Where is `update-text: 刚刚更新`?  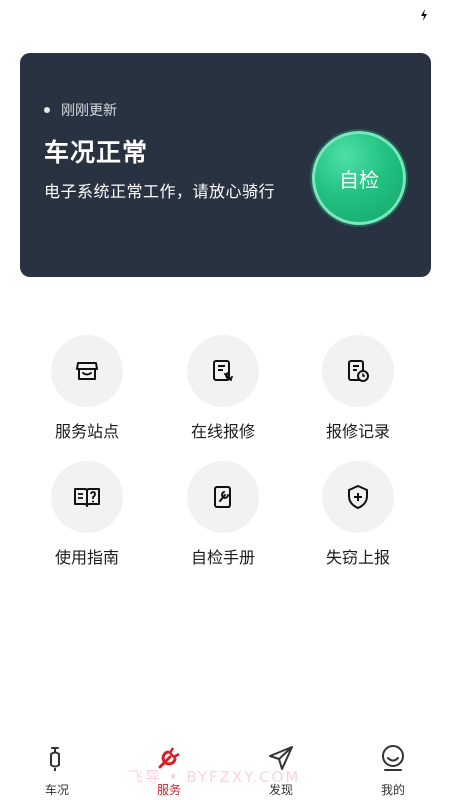 update-text: 刚刚更新 is located at coordinates (89, 111).